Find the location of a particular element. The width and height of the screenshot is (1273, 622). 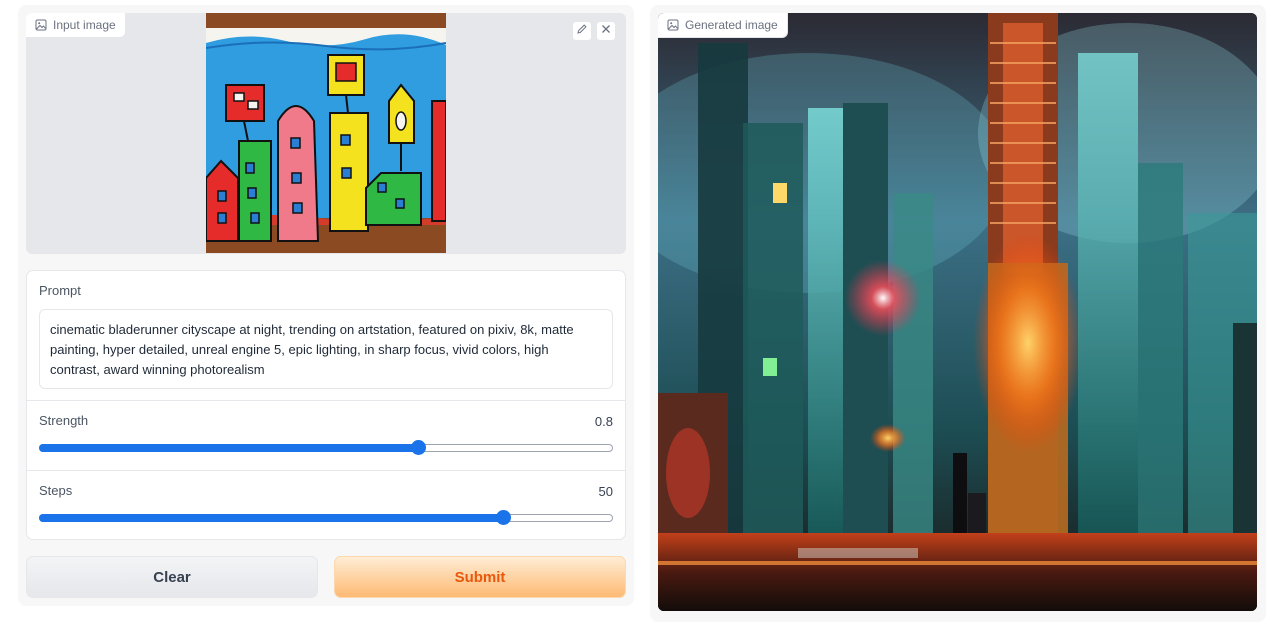

steps-value: 50 is located at coordinates (606, 491).